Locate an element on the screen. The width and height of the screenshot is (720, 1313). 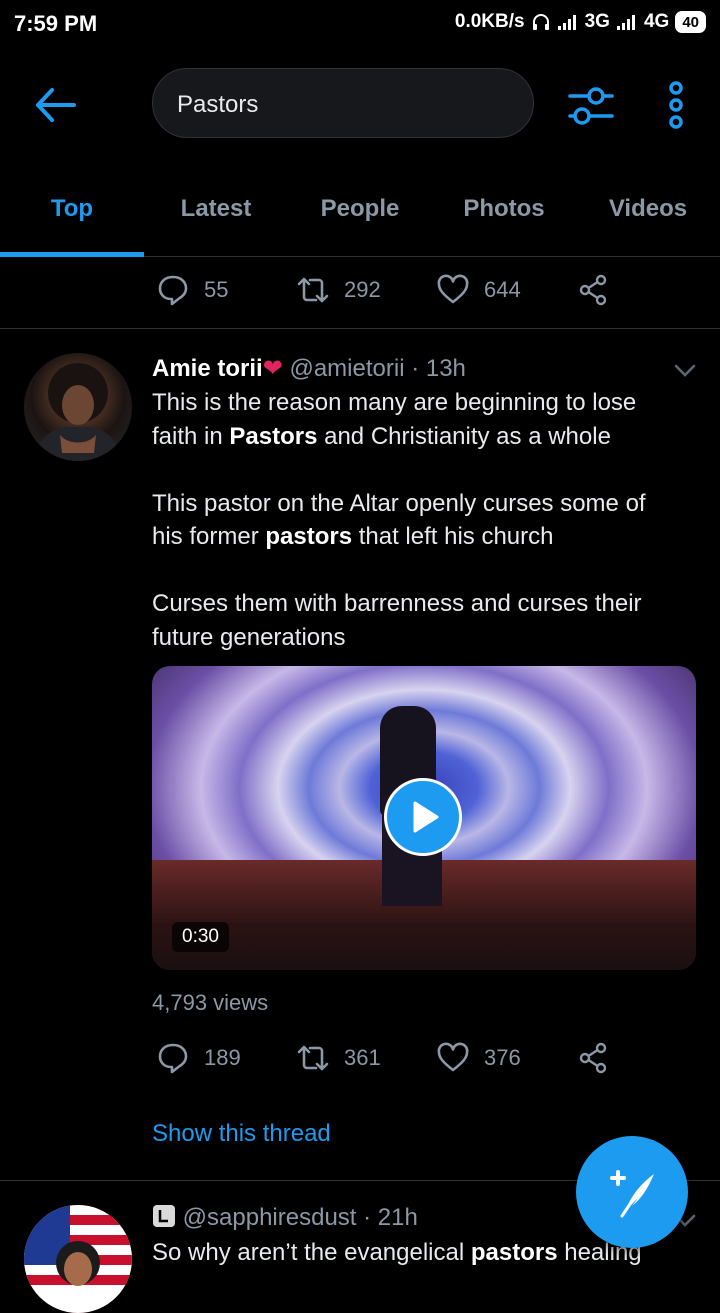
status-right: 0.0KB/s 3G 4G 40 is located at coordinates (580, 22).